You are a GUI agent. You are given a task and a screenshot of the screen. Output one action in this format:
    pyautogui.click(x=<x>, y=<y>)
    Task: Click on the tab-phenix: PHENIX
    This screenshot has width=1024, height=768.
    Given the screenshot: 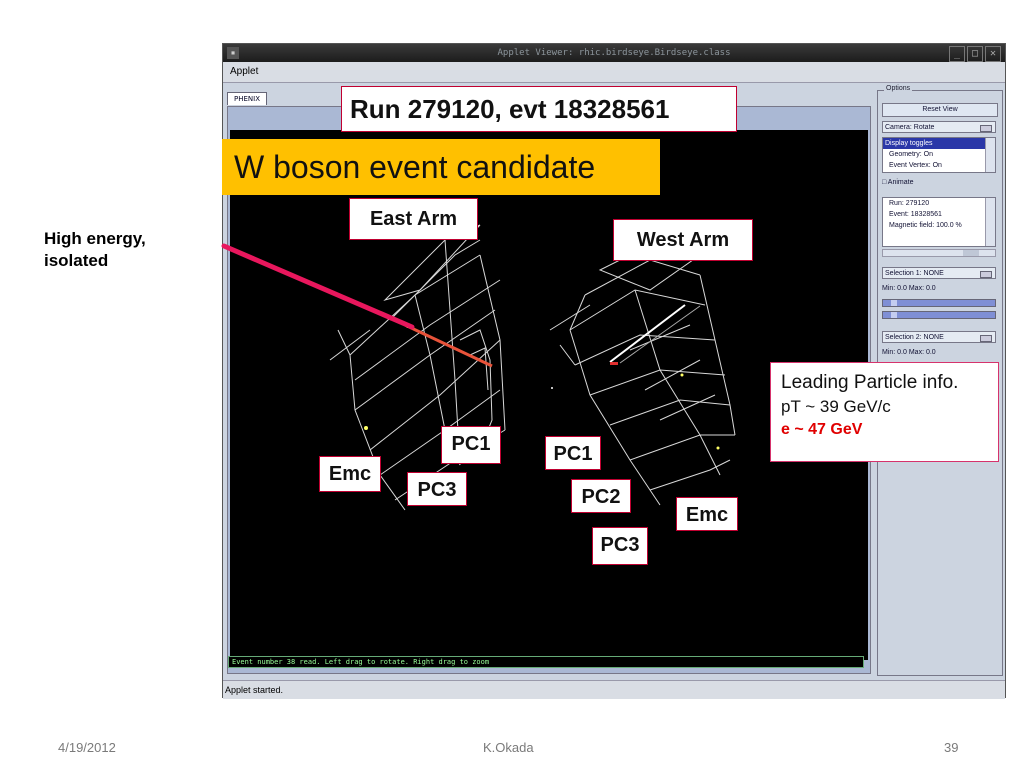 What is the action you would take?
    pyautogui.click(x=247, y=98)
    